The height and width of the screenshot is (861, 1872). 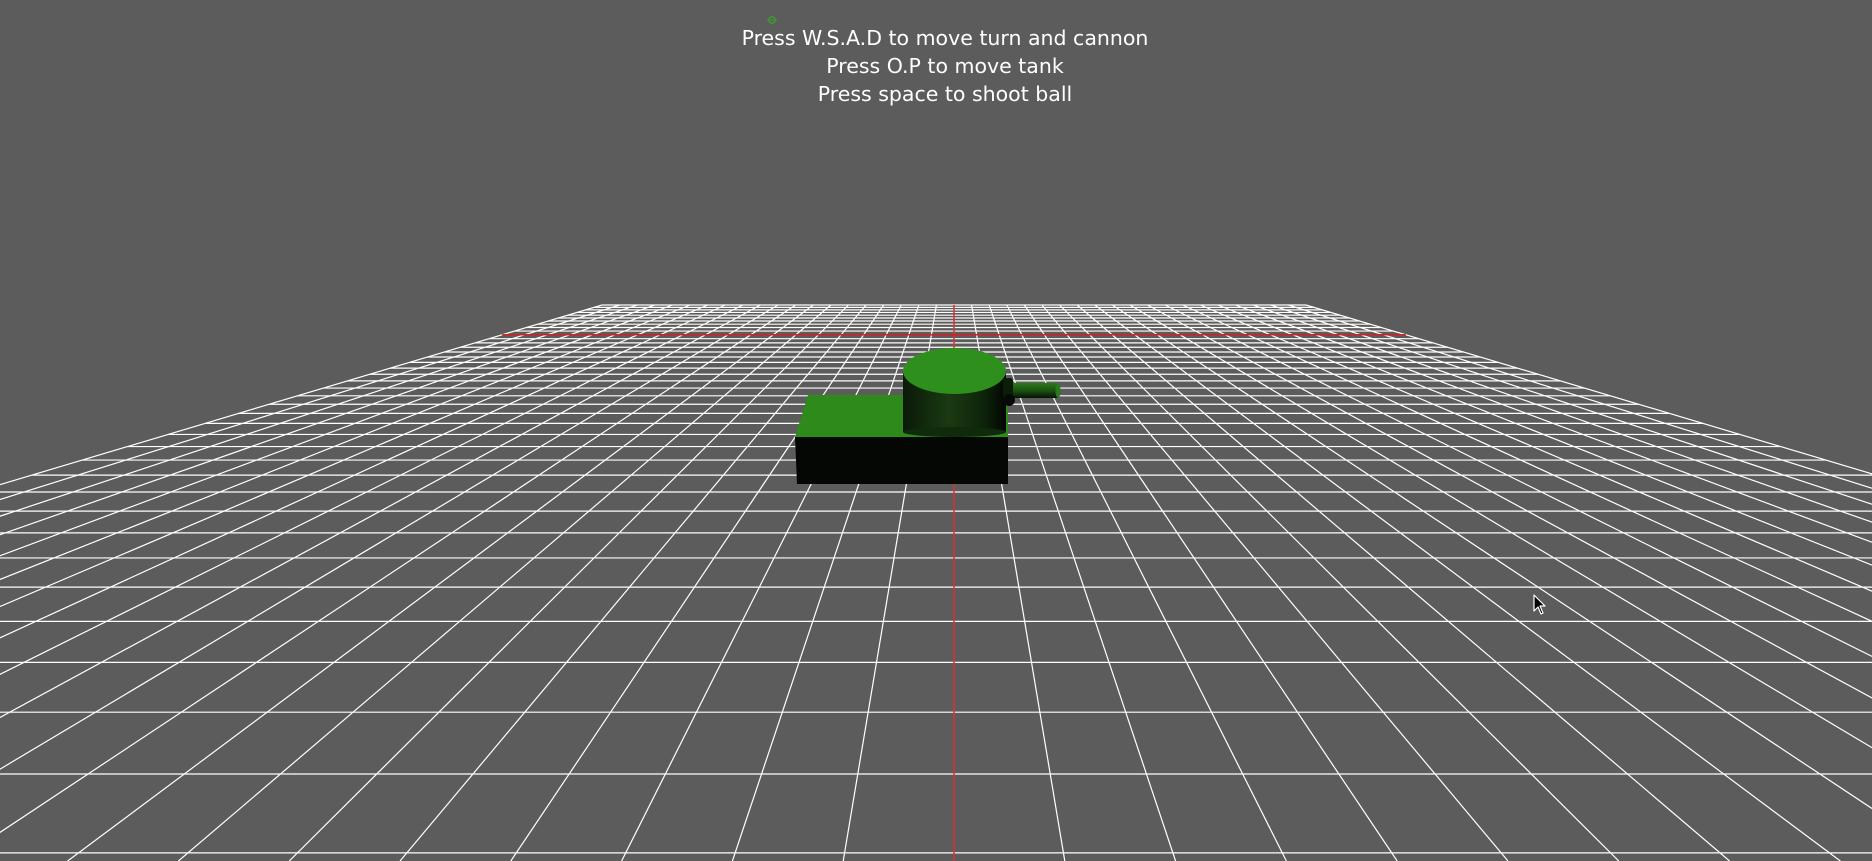 I want to click on instruction-line-3: Press space to shoot ball, so click(x=945, y=94).